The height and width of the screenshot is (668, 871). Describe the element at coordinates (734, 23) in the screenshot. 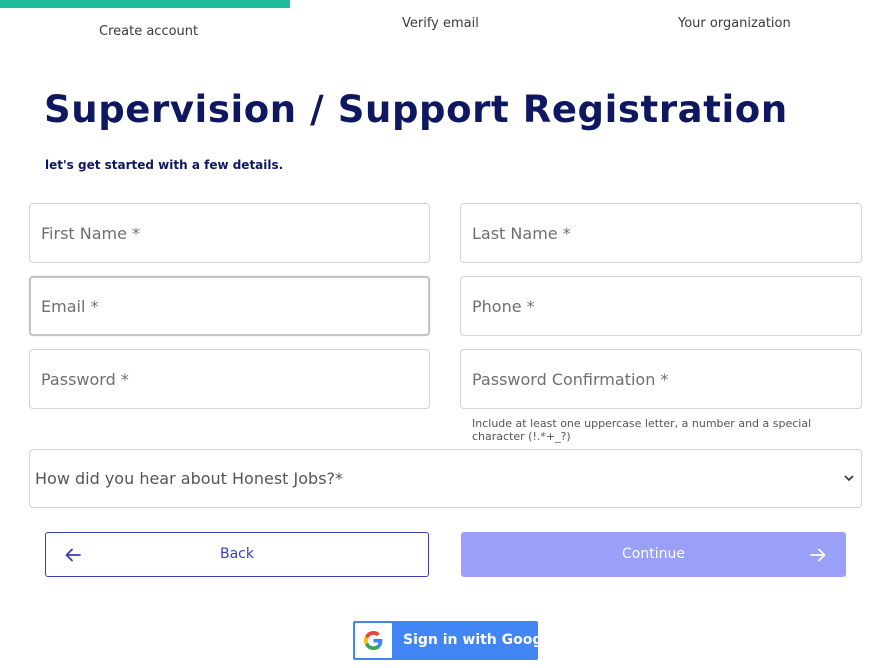

I see `step-your-organization: Your organization` at that location.